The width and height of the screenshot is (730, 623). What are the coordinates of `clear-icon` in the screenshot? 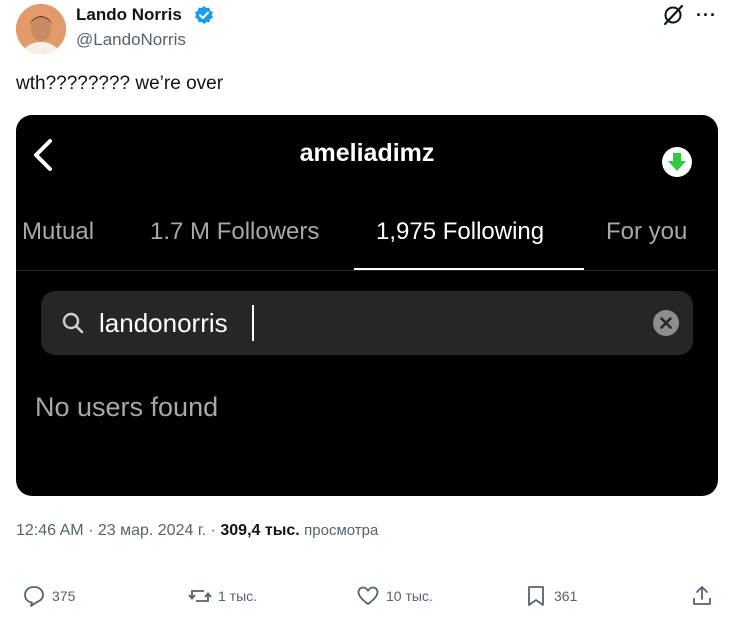 It's located at (666, 323).